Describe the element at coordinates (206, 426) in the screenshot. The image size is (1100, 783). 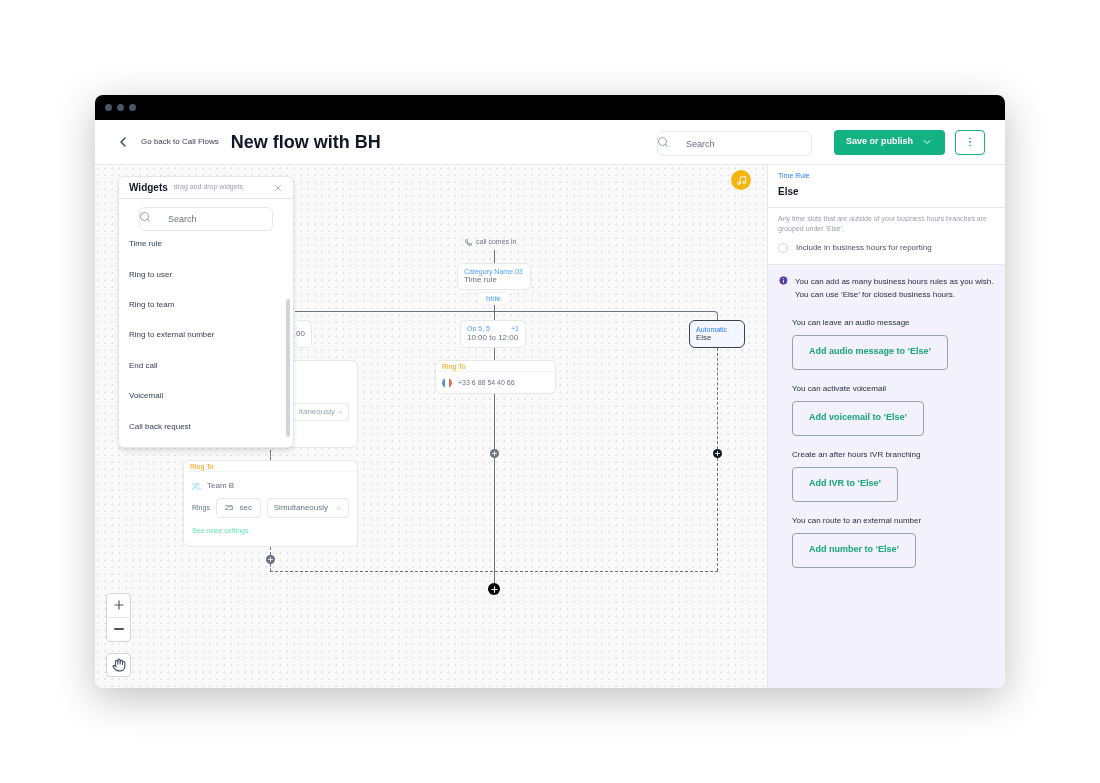
I see `widget-item: Call back request` at that location.